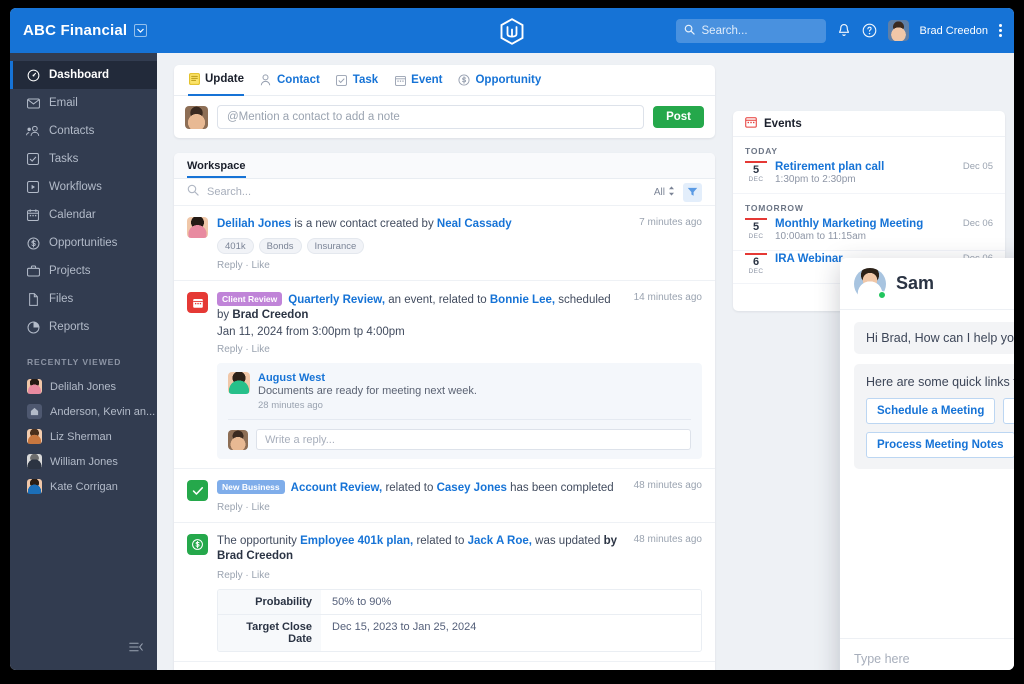 This screenshot has height=684, width=1024. Describe the element at coordinates (464, 80) in the screenshot. I see `dollar-circle-icon` at that location.